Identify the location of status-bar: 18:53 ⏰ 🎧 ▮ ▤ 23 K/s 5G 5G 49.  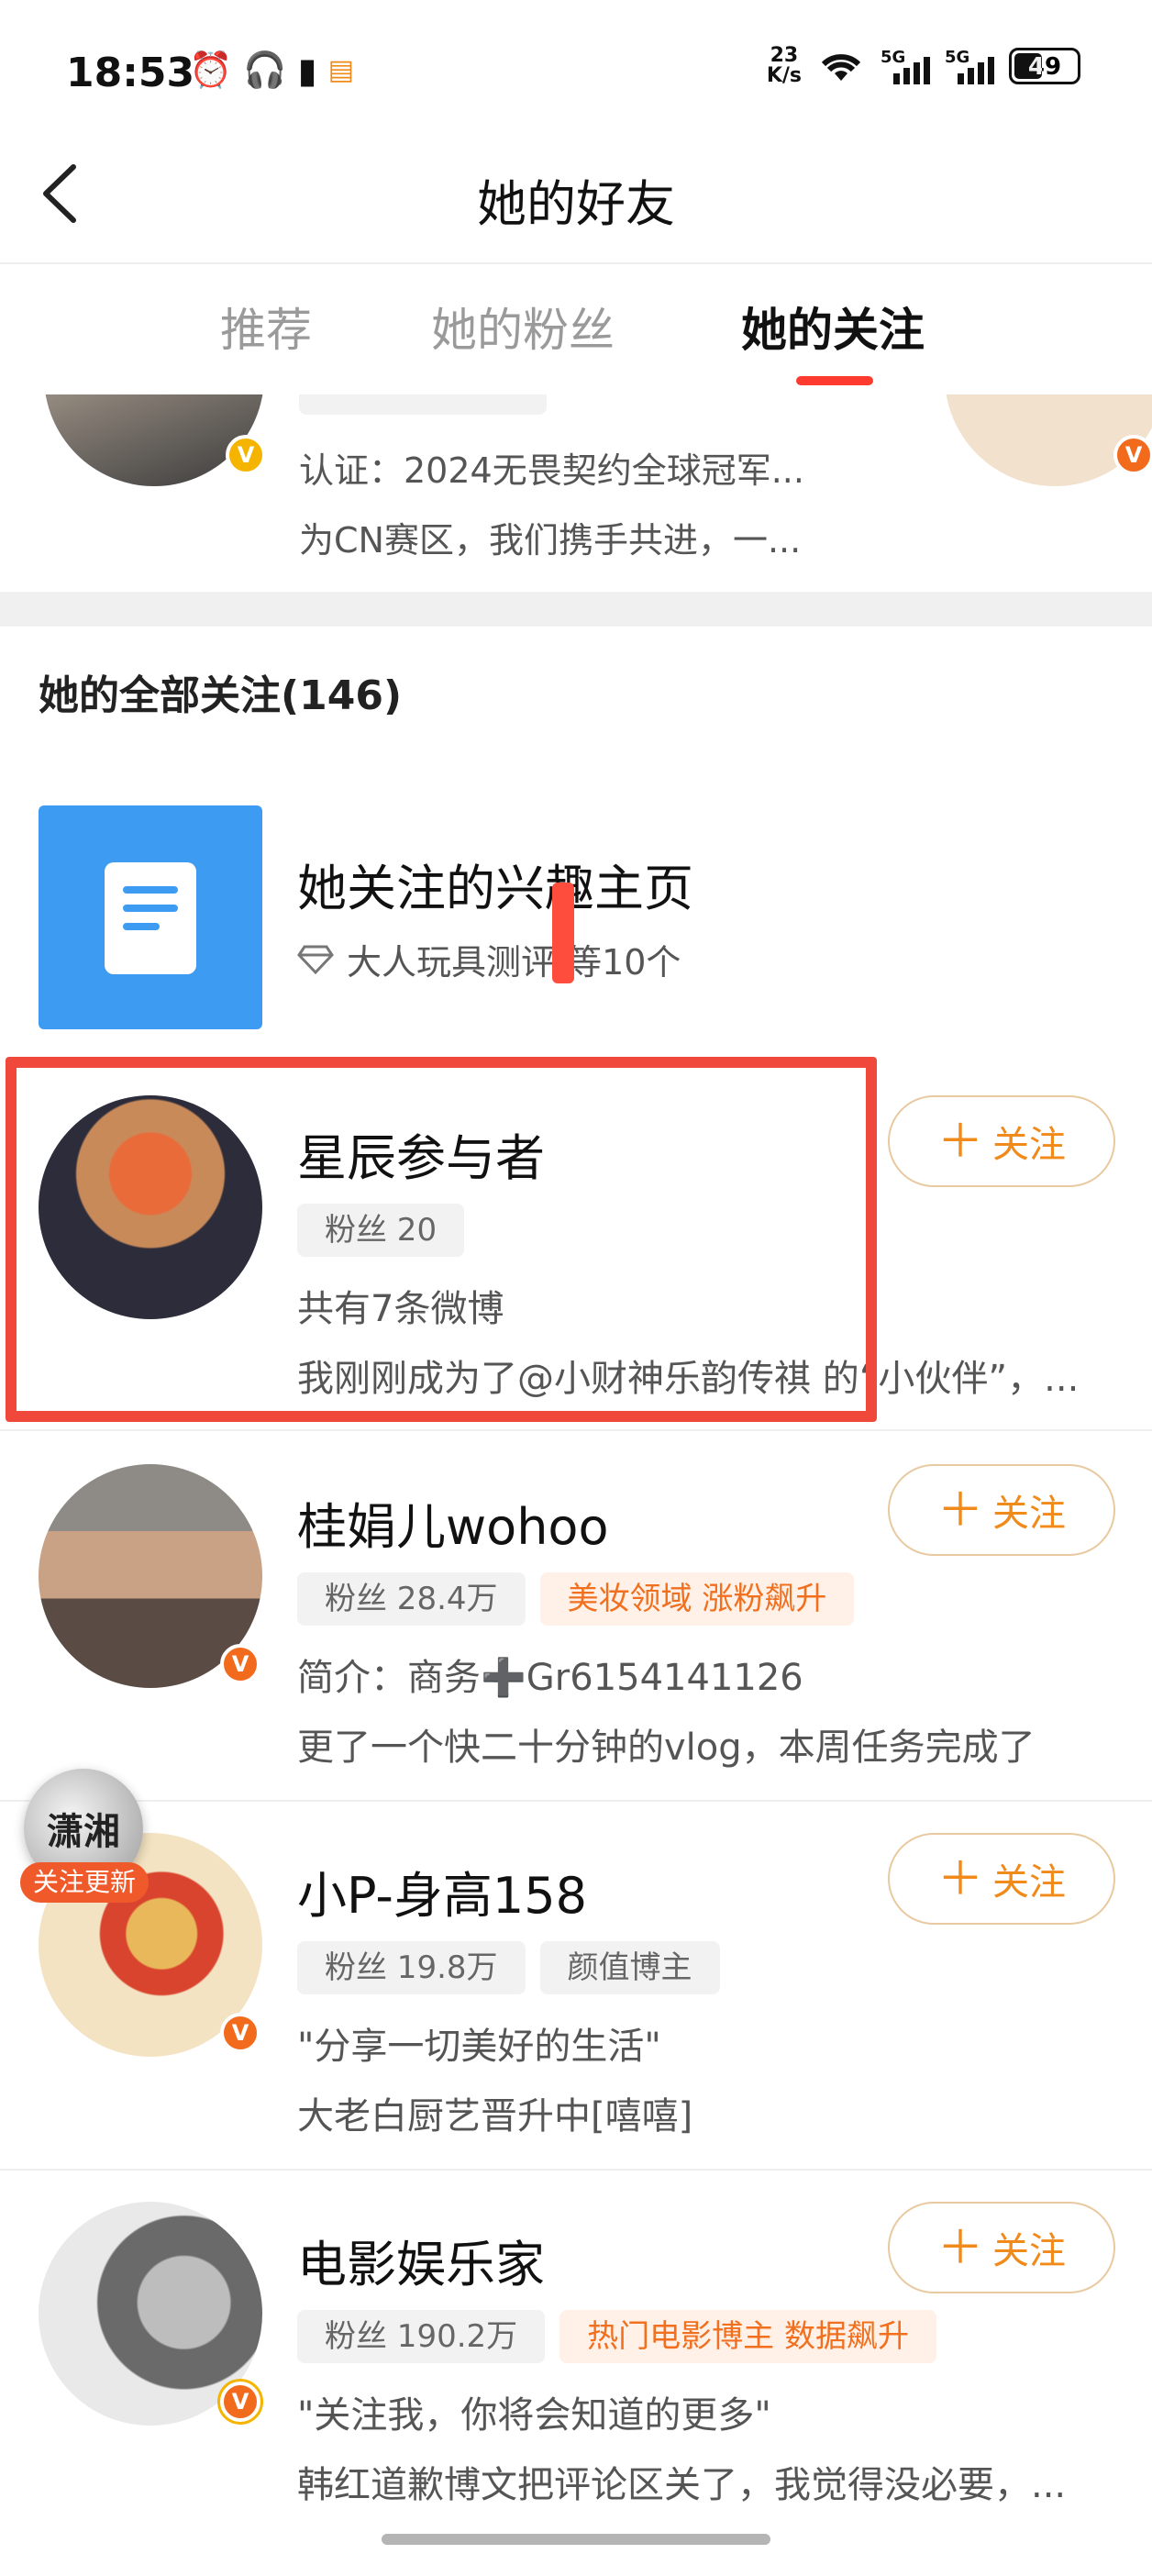
(576, 69).